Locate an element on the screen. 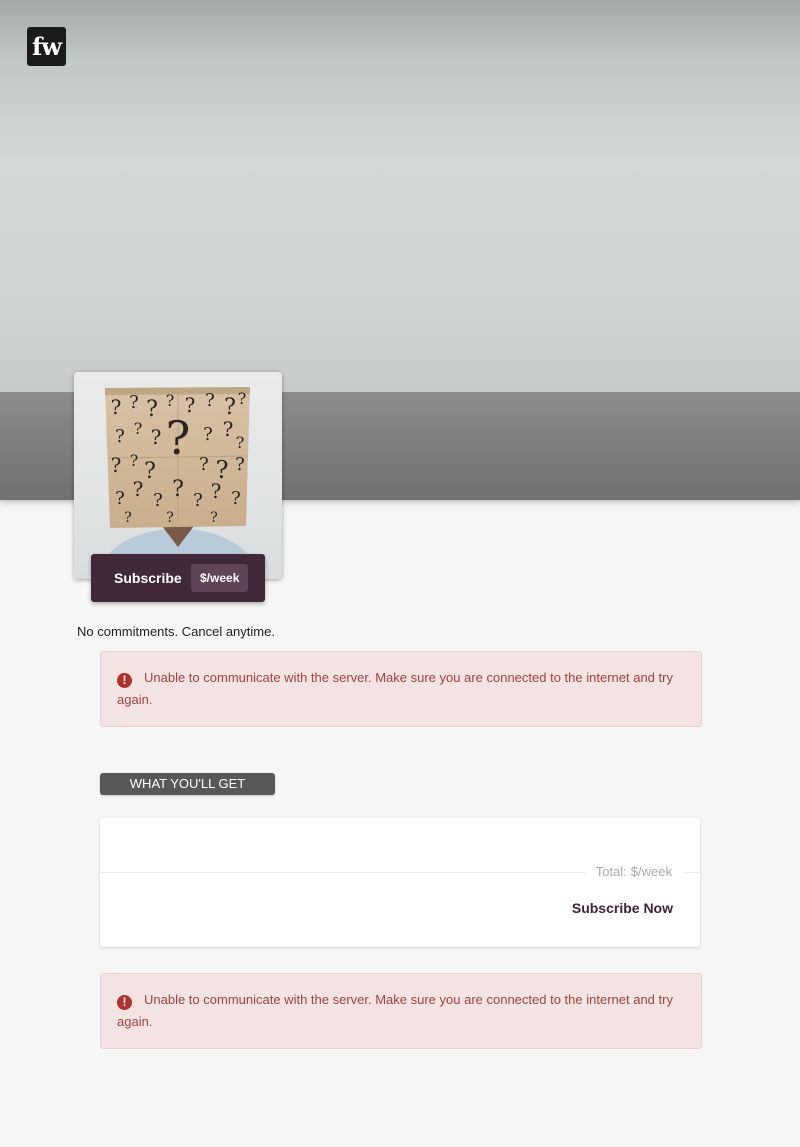 The height and width of the screenshot is (1147, 800). order-summary-card: Total: $/week Subscribe Now is located at coordinates (400, 882).